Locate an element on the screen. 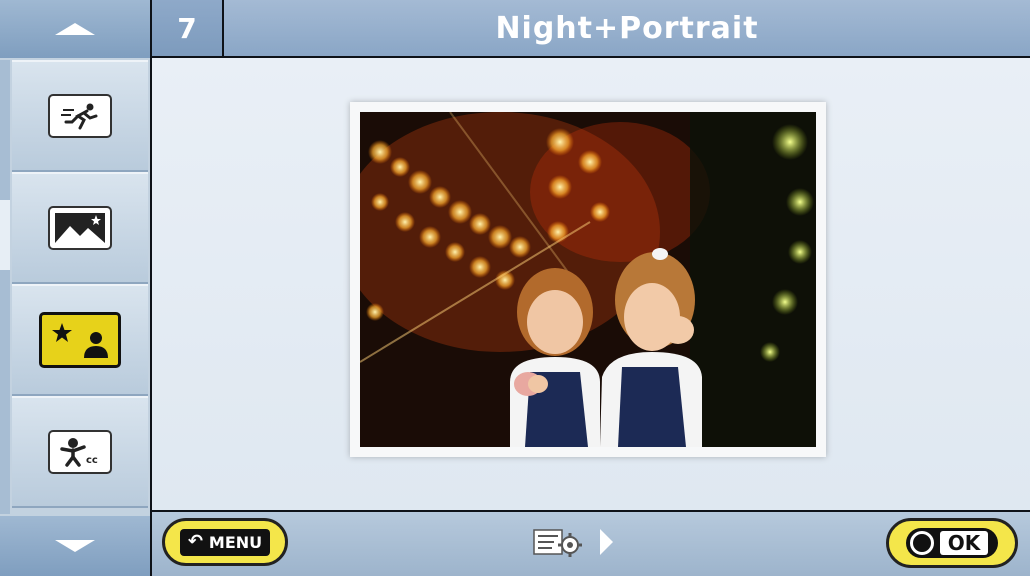 The image size is (1030, 576). mode-item-children: cc is located at coordinates (80, 452).